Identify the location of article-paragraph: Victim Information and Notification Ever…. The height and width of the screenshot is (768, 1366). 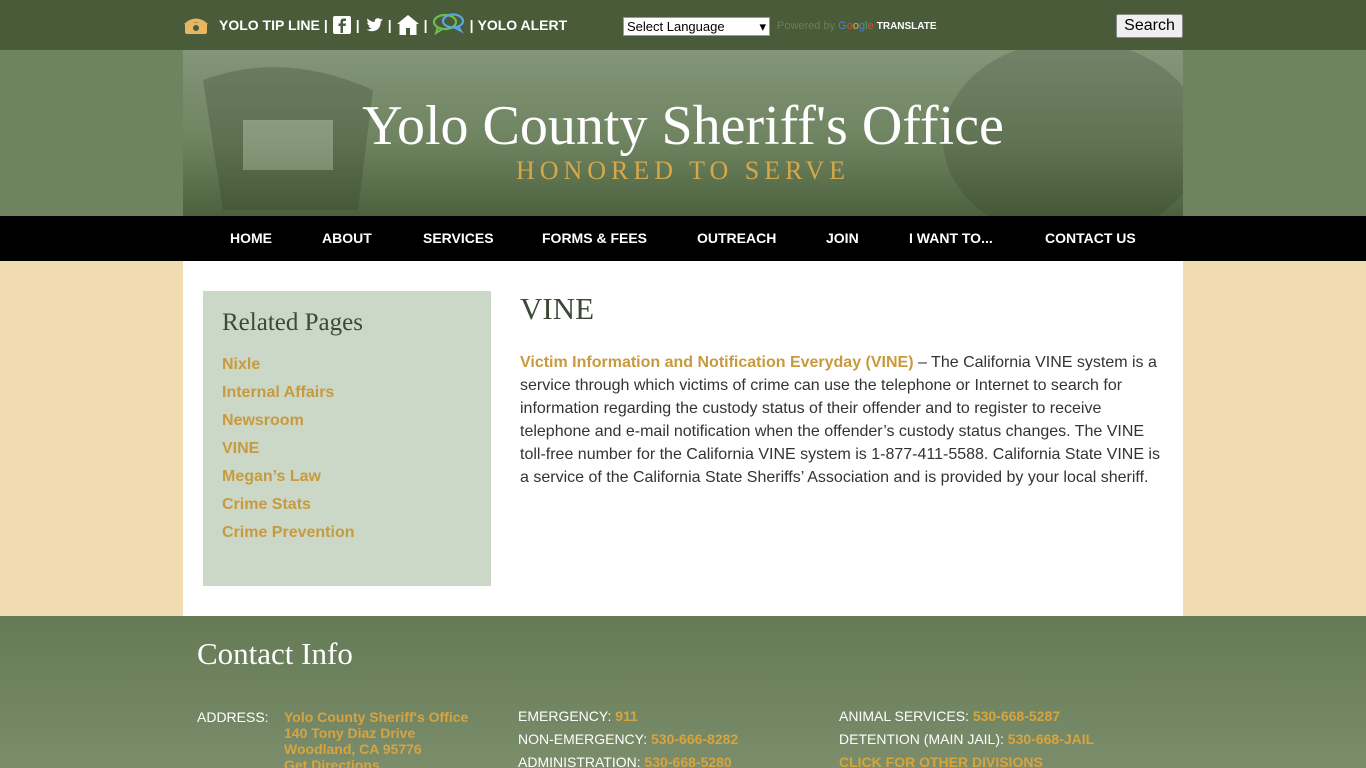
(842, 420).